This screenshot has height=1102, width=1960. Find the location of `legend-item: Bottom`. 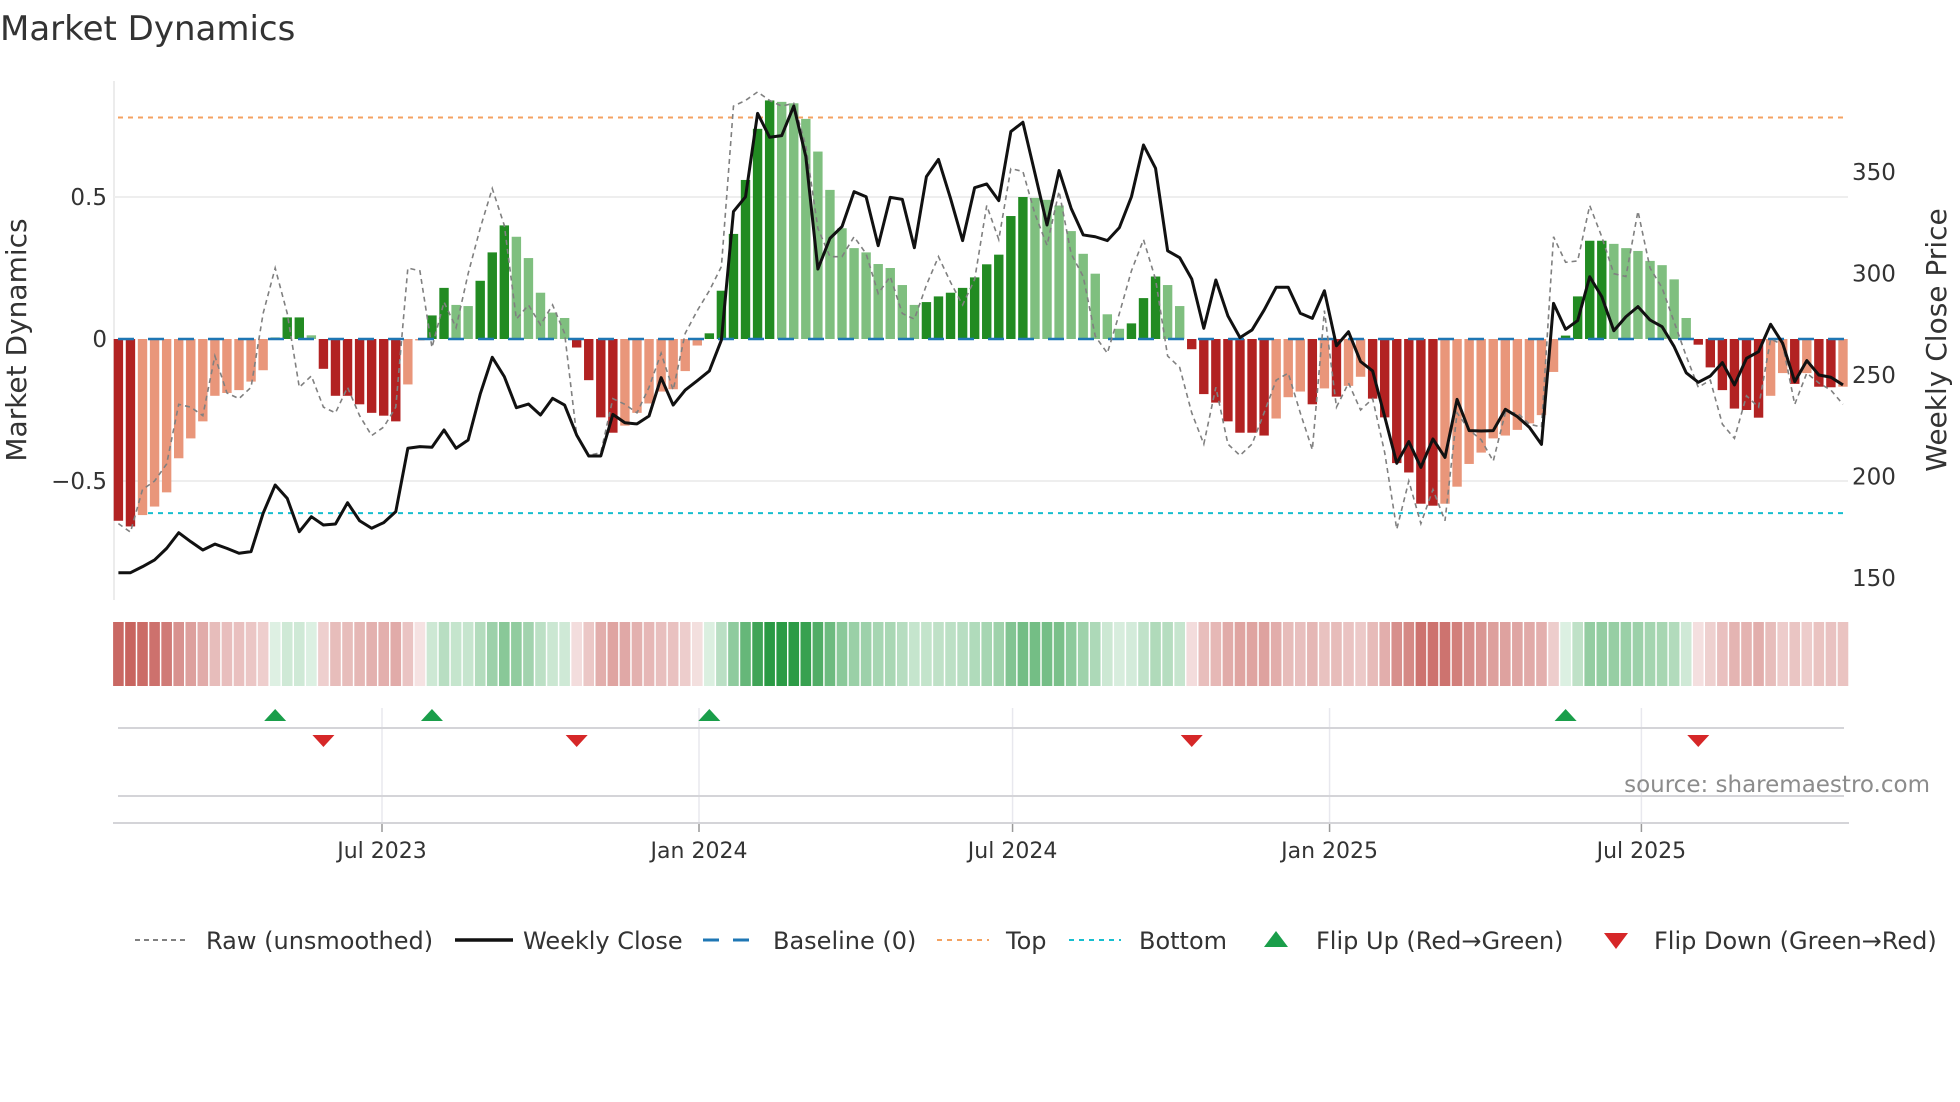

legend-item: Bottom is located at coordinates (1148, 941).